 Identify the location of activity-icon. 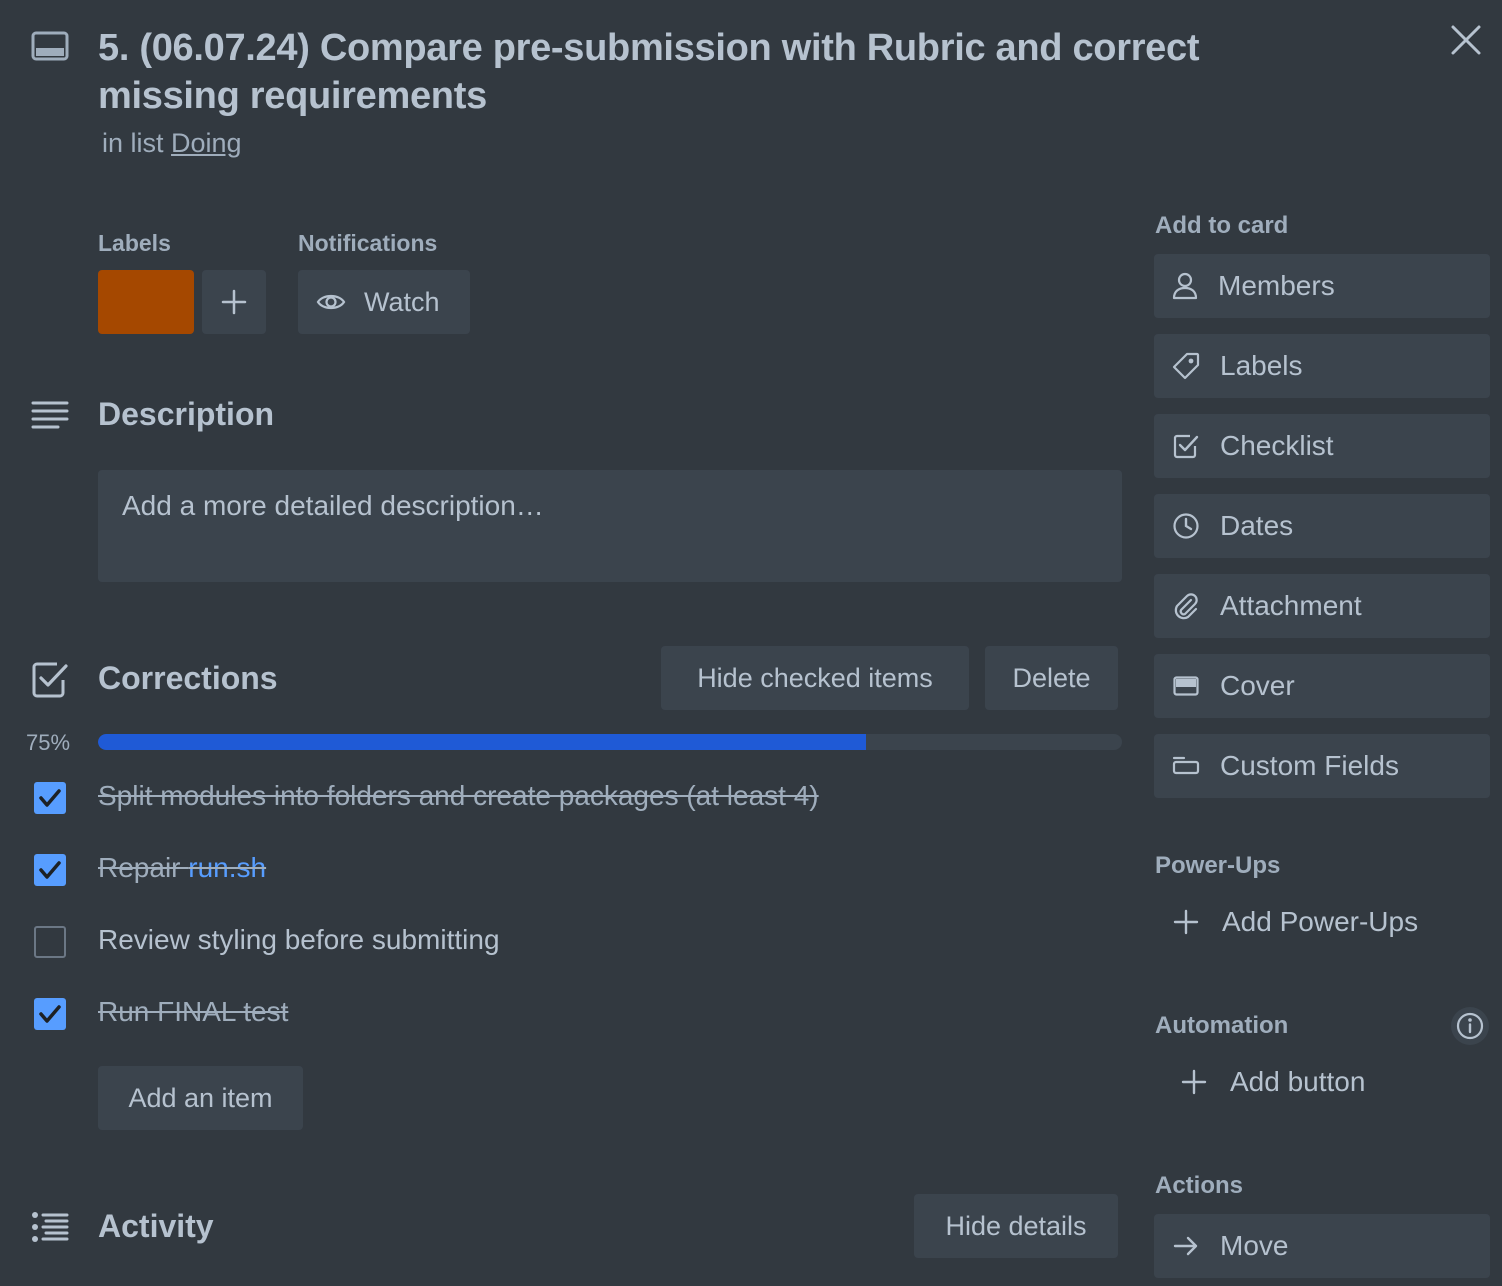
(50, 1228).